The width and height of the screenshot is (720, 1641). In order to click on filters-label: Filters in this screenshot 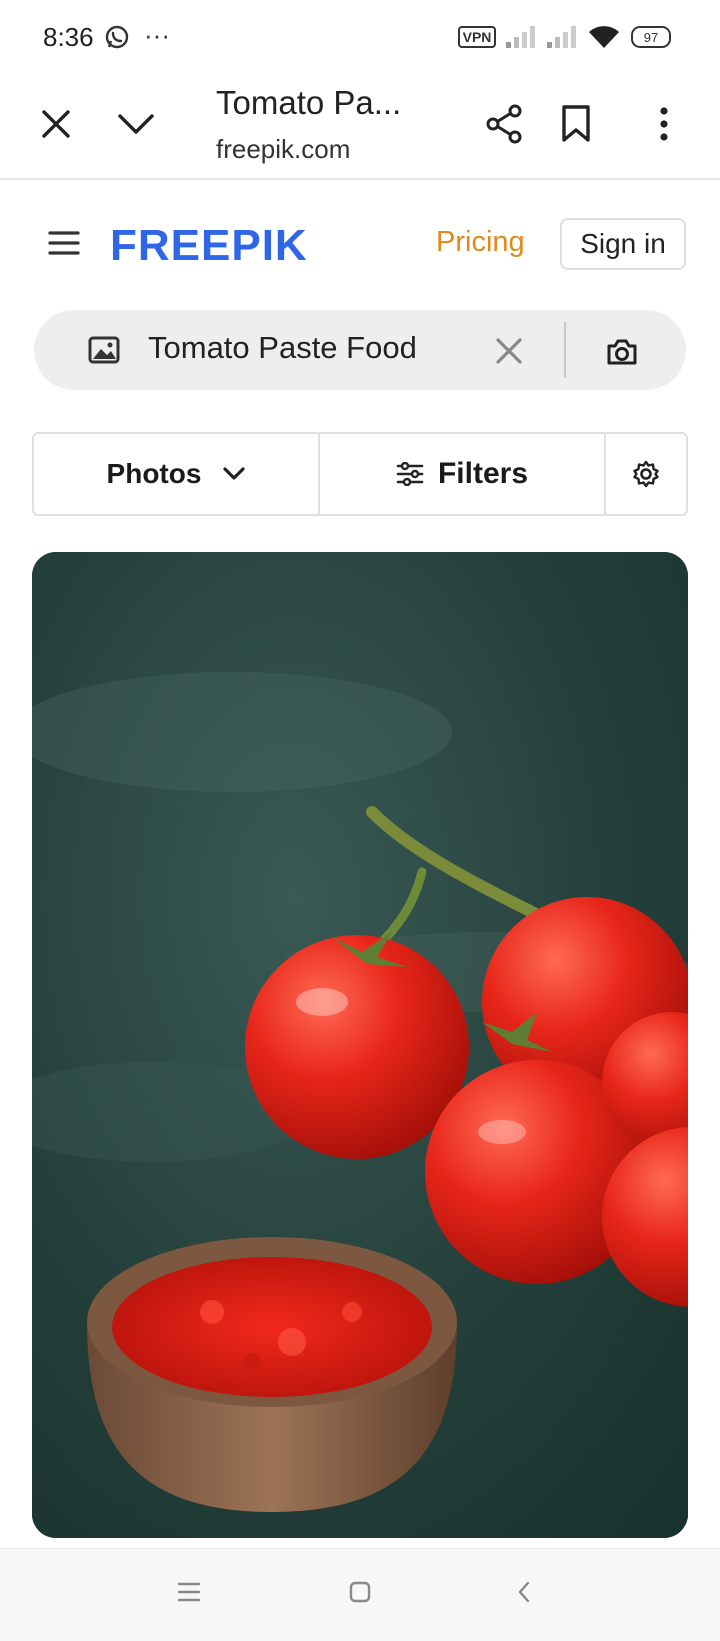, I will do `click(483, 473)`.